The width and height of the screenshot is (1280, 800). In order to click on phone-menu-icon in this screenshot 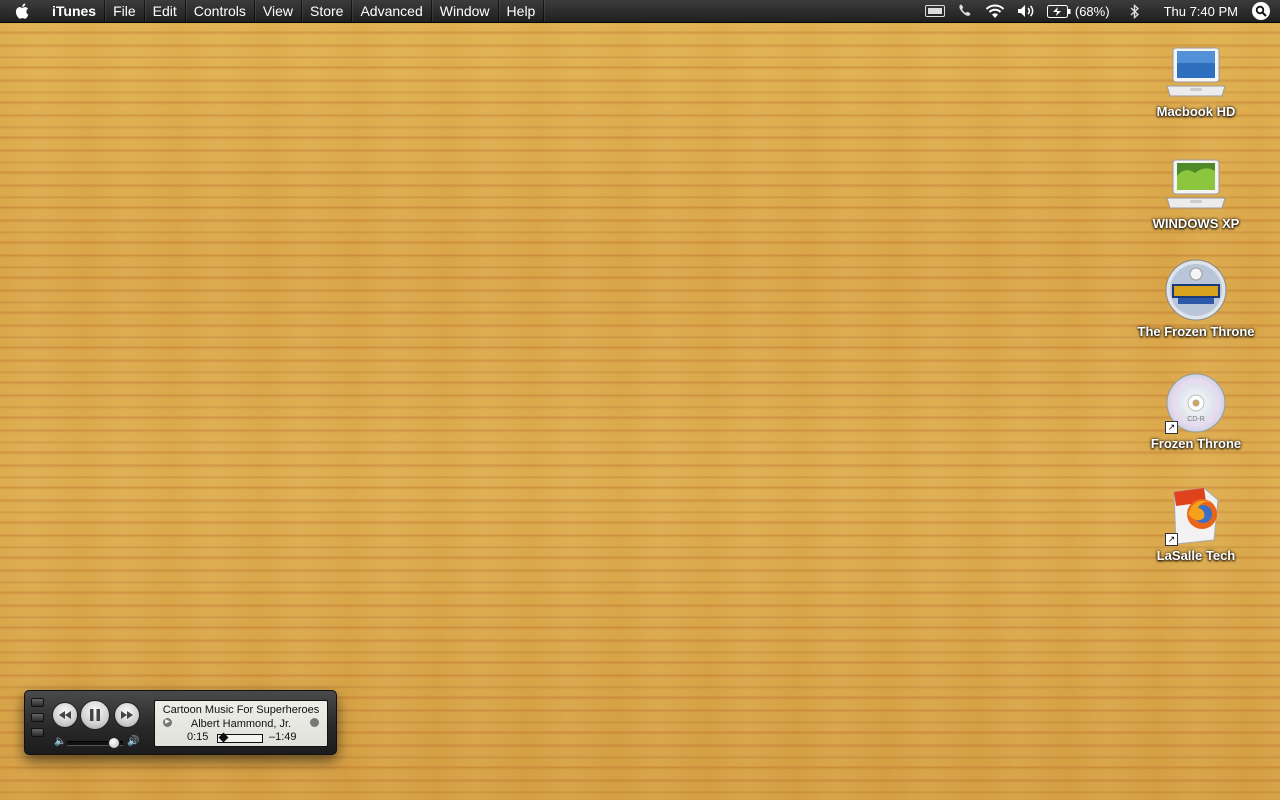, I will do `click(965, 11)`.